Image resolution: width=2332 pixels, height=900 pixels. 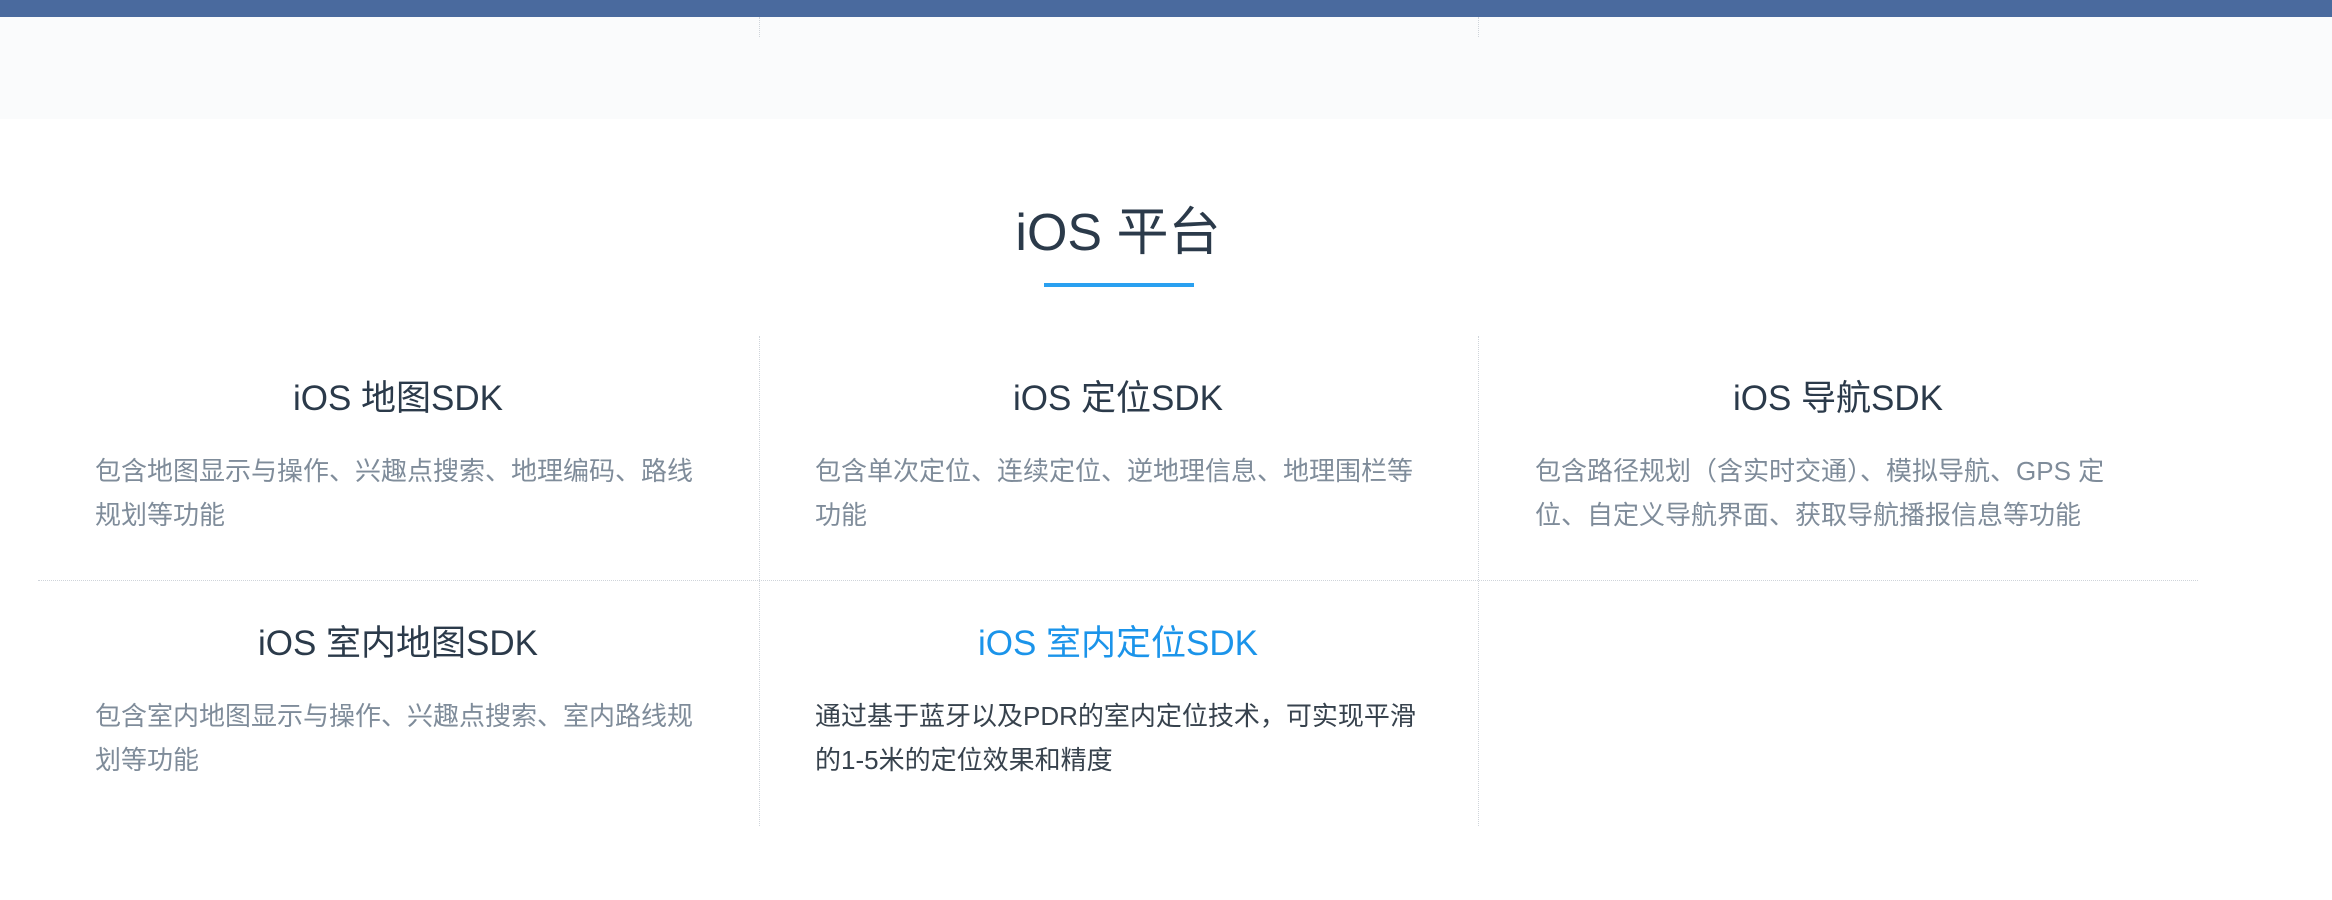 What do you see at coordinates (398, 644) in the screenshot?
I see `card-title: iOS 室内地图SDK` at bounding box center [398, 644].